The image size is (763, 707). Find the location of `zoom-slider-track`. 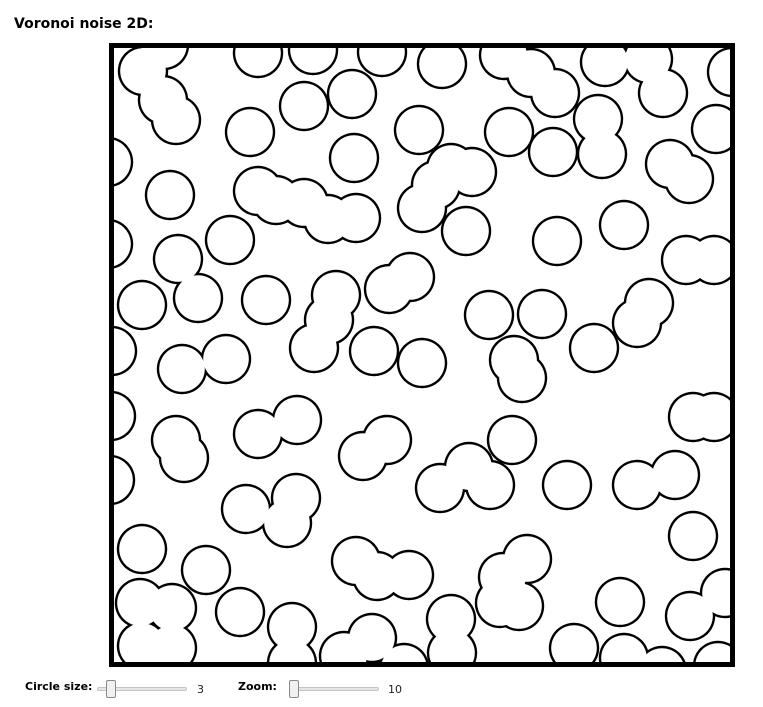

zoom-slider-track is located at coordinates (334, 689).